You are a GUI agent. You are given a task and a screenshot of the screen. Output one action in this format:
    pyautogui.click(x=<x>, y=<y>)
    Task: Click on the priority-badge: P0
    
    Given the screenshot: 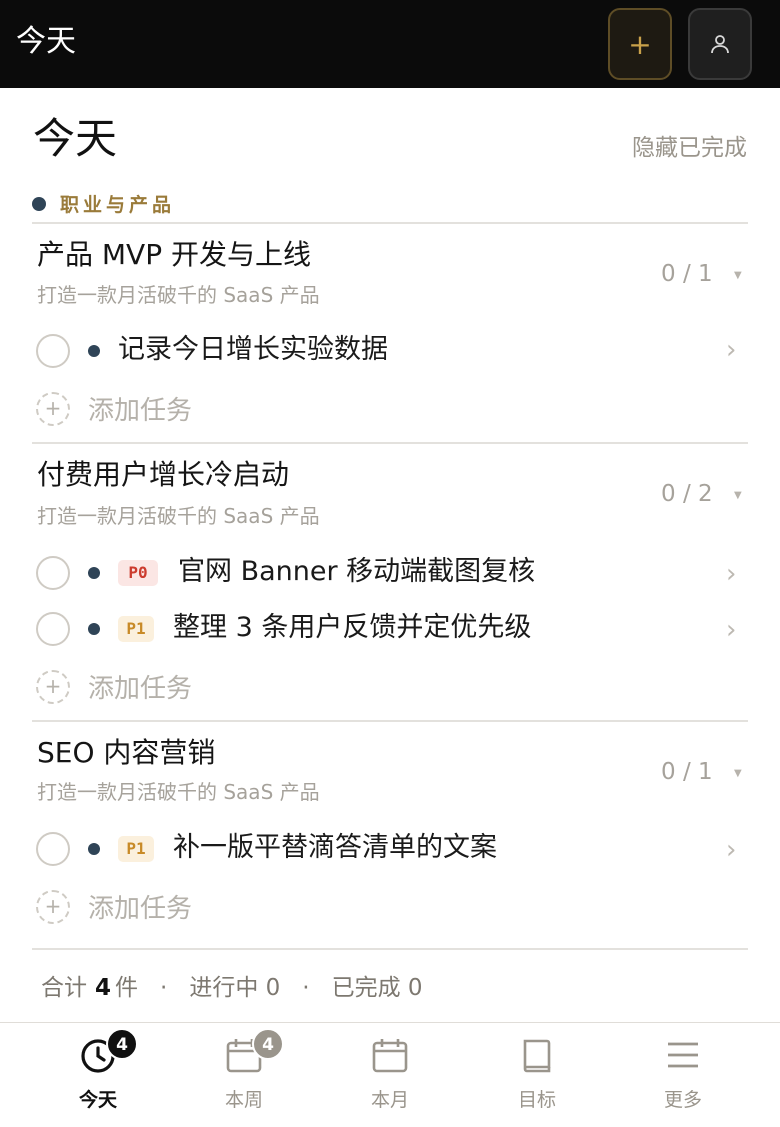 What is the action you would take?
    pyautogui.click(x=138, y=573)
    